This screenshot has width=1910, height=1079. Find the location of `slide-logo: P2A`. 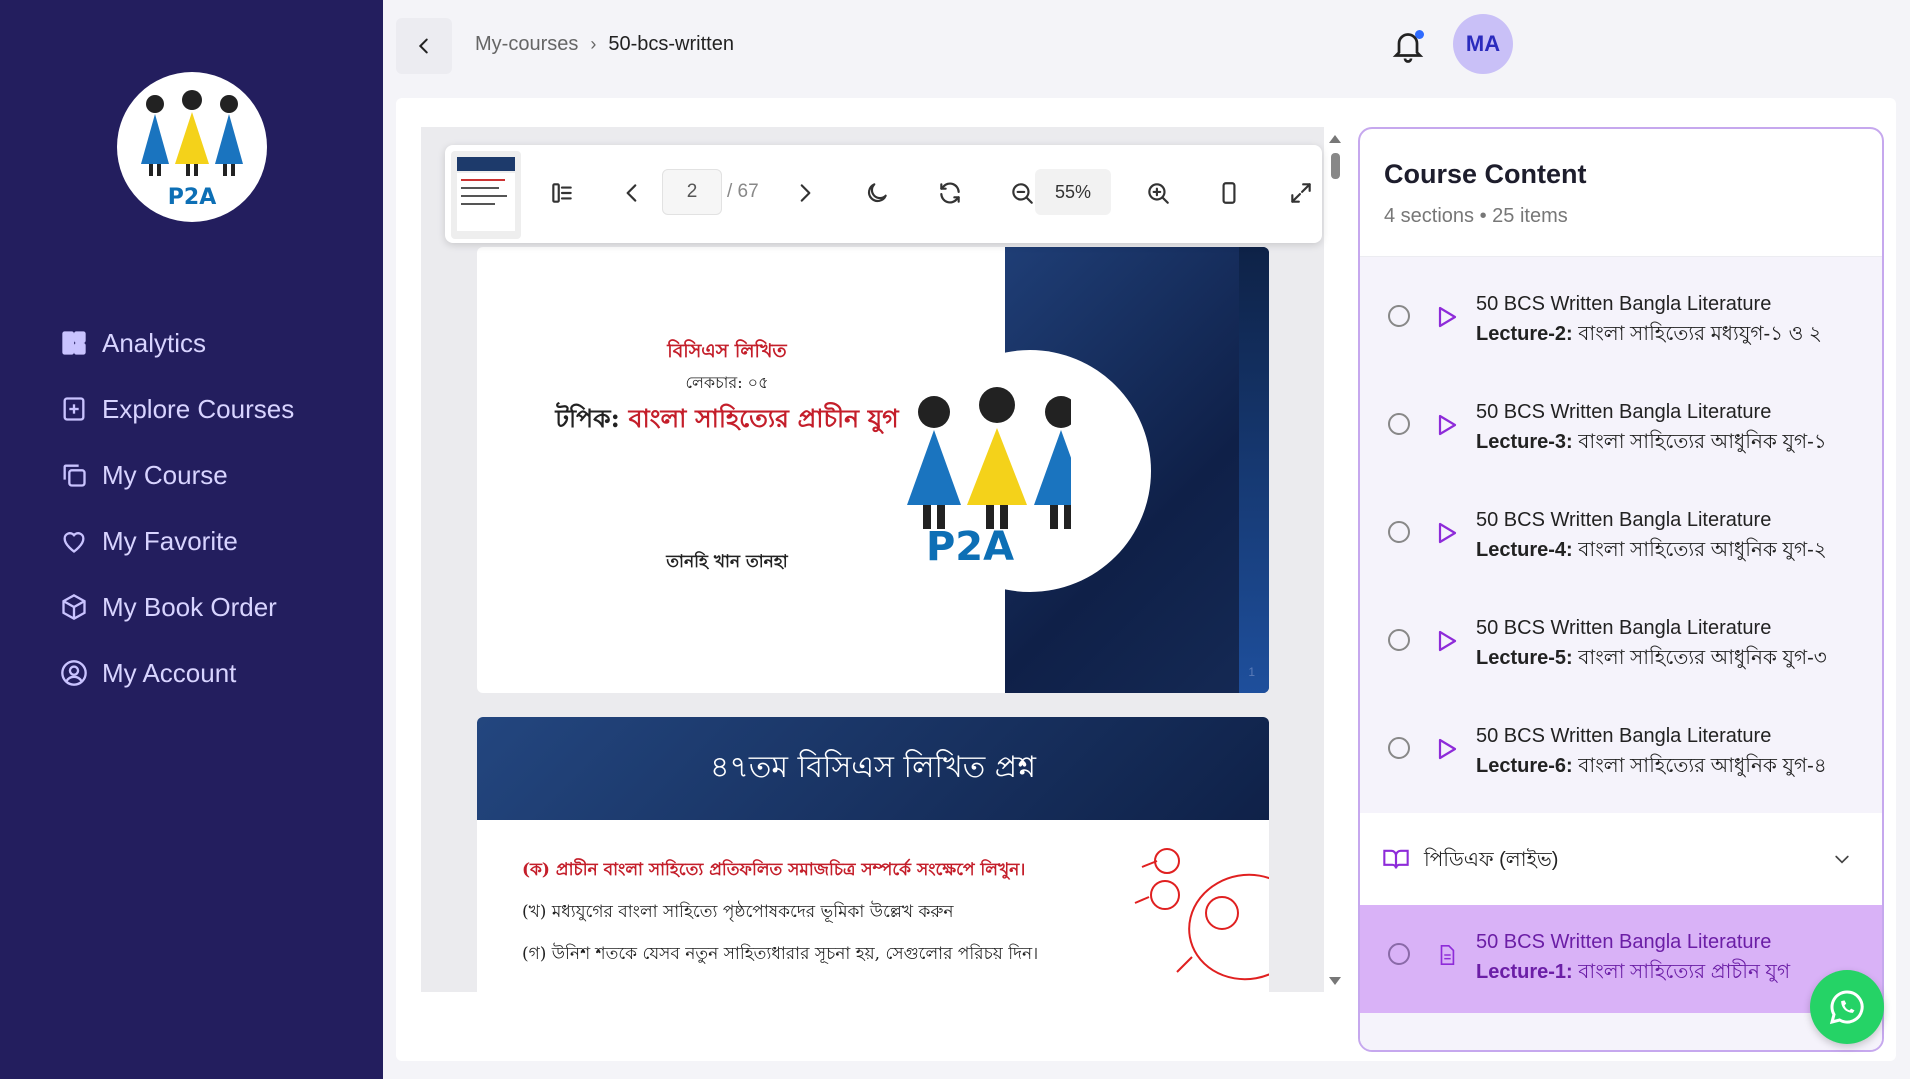

slide-logo: P2A is located at coordinates (1029, 471).